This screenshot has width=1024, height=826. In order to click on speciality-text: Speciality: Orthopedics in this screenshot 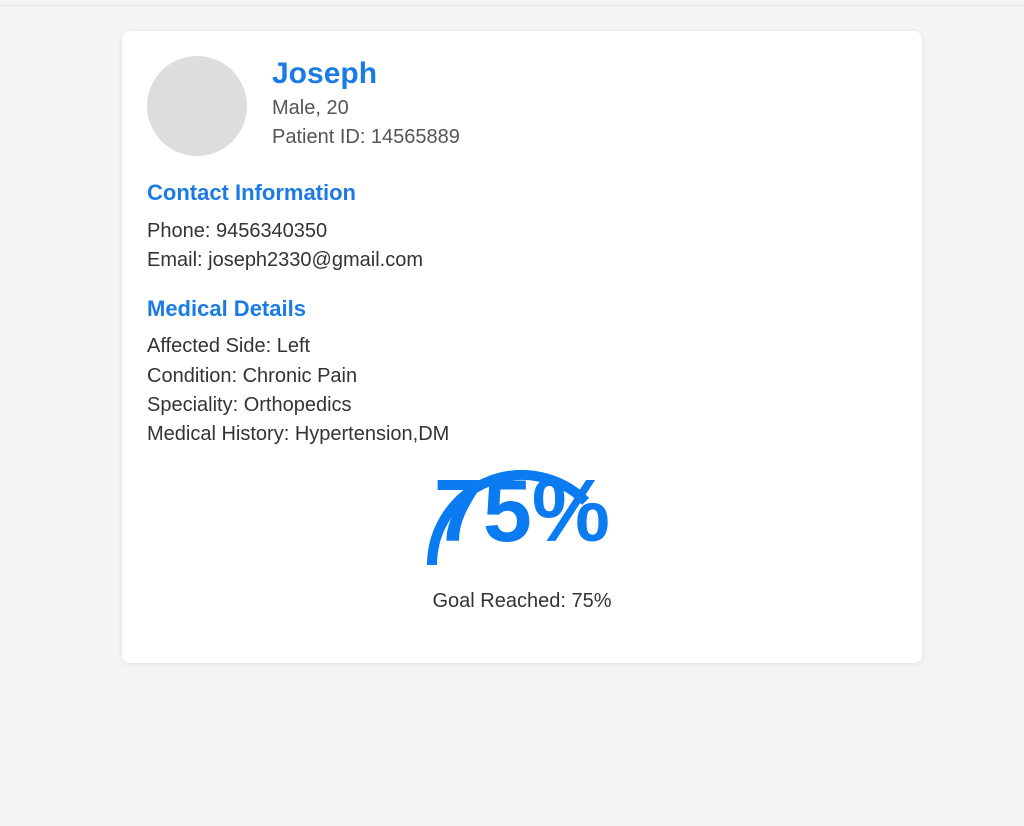, I will do `click(249, 405)`.